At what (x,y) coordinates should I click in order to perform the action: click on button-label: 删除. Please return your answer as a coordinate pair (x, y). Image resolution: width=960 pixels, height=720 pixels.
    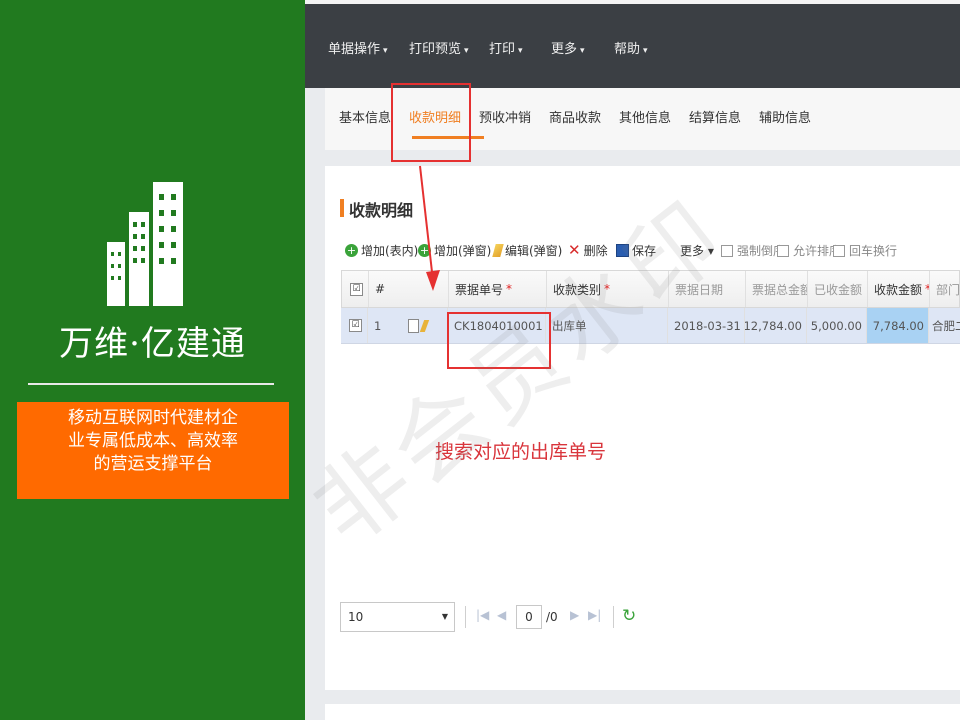
    Looking at the image, I should click on (595, 251).